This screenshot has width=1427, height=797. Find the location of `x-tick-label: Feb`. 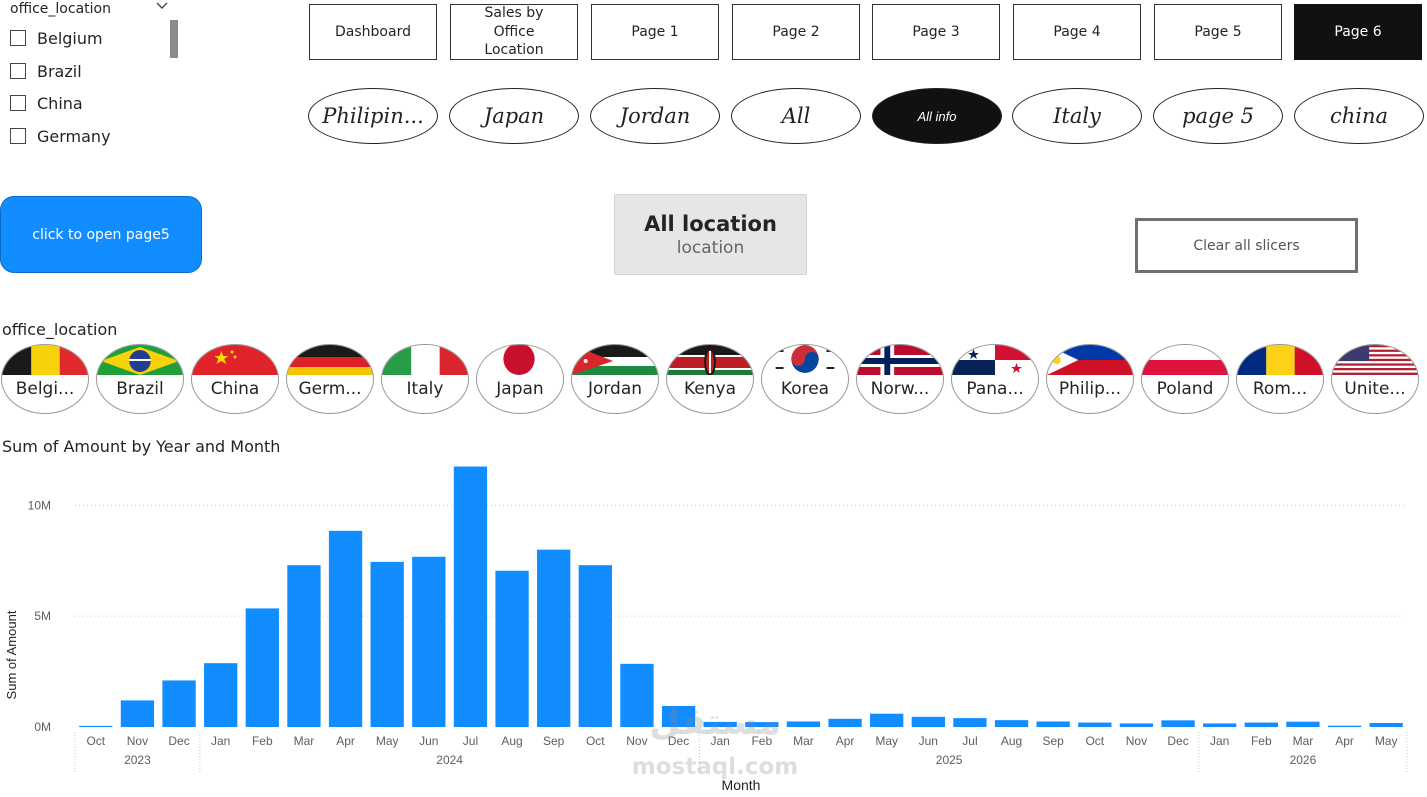

x-tick-label: Feb is located at coordinates (761, 741).